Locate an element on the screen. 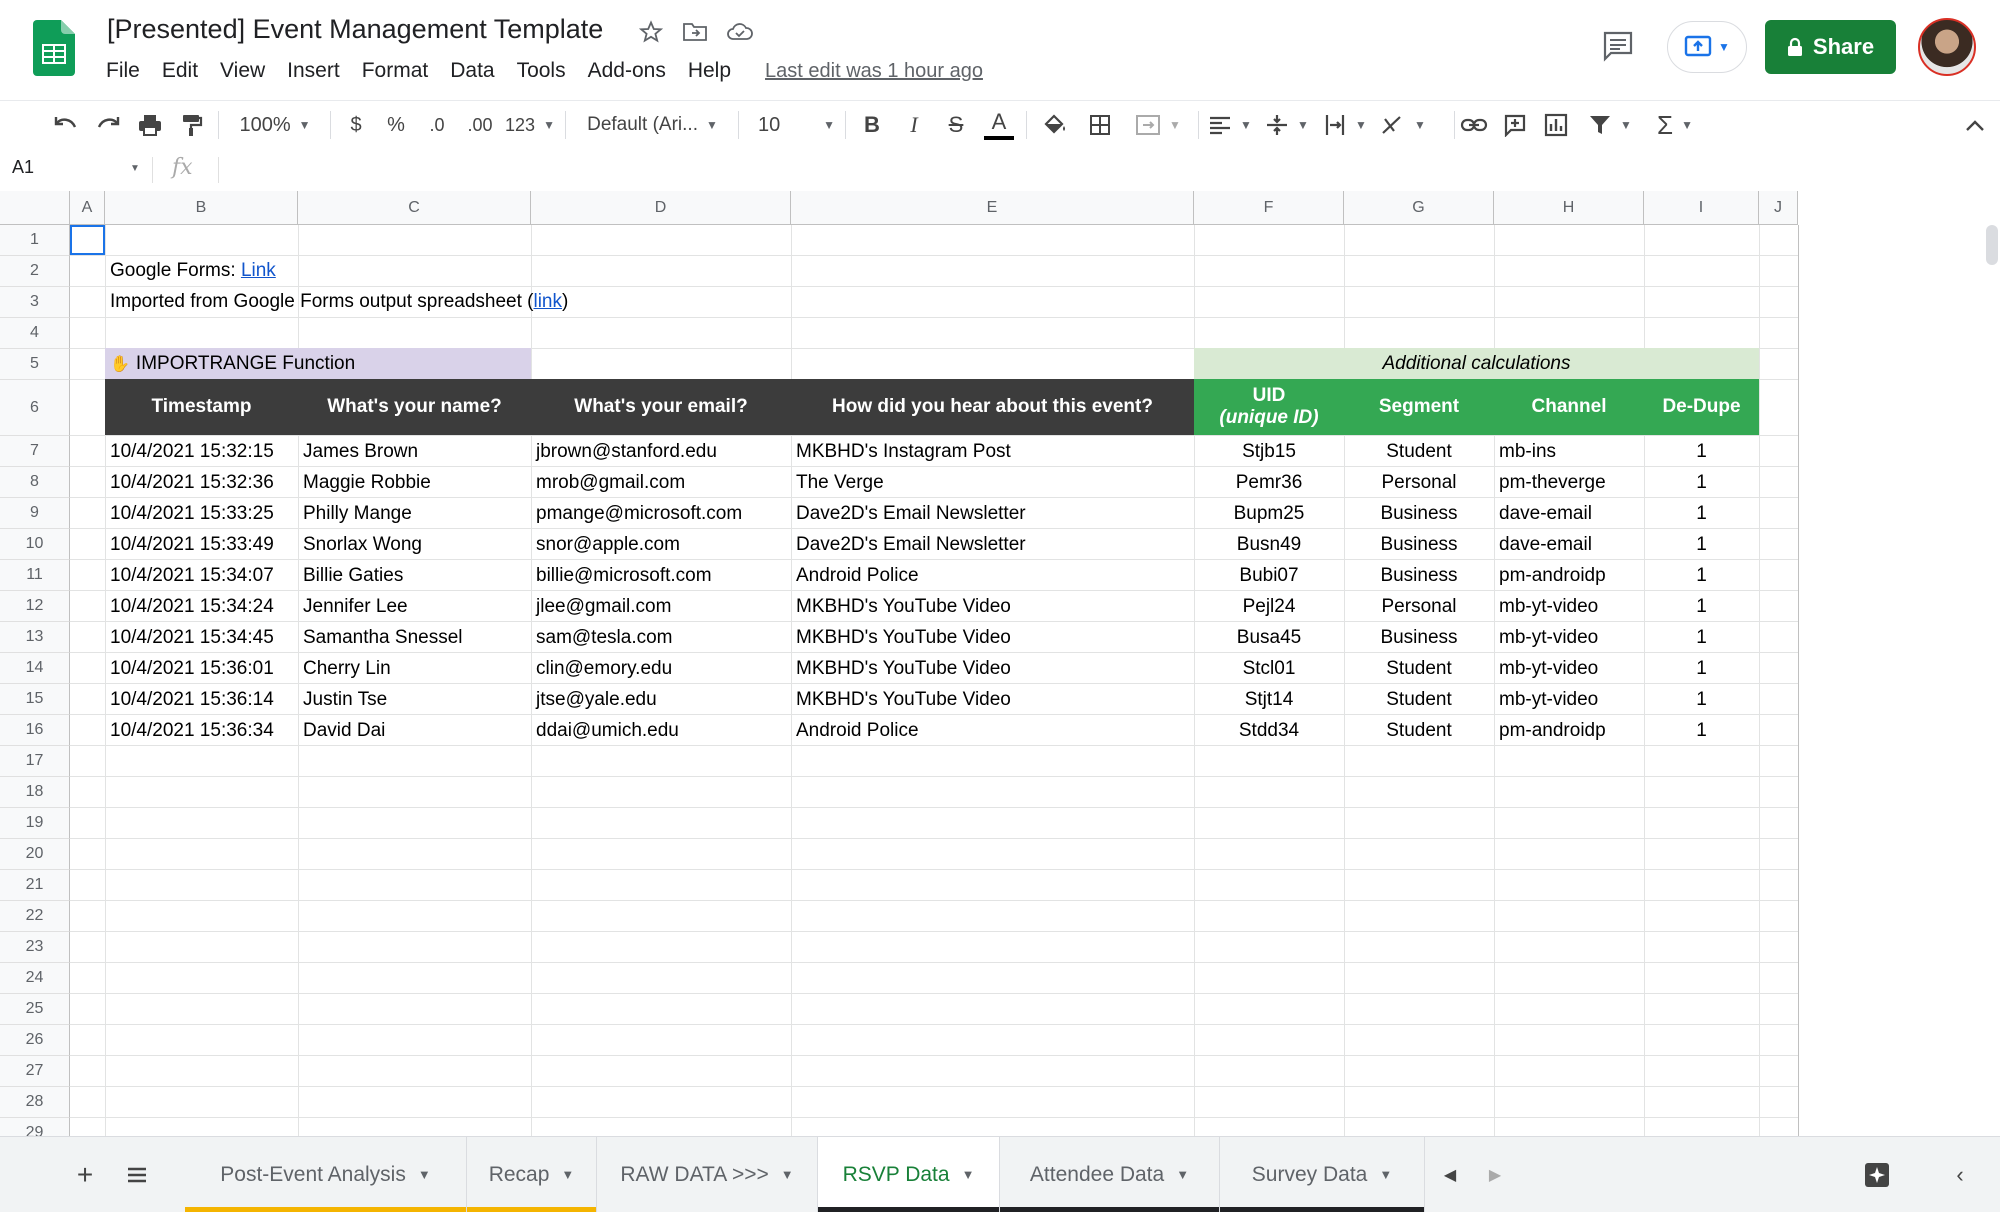 The image size is (2000, 1212). paint-format-icon is located at coordinates (192, 125).